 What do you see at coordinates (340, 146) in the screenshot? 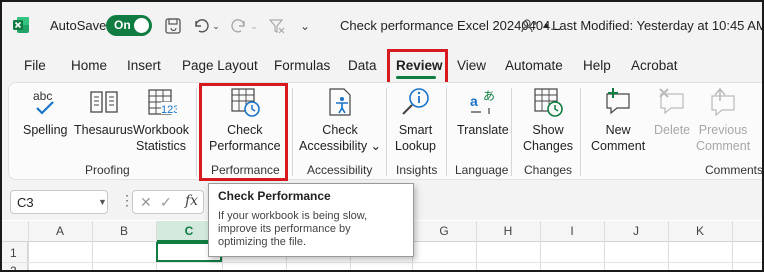
I see `check-accessibility-label-line2: Accessibility ⌄` at bounding box center [340, 146].